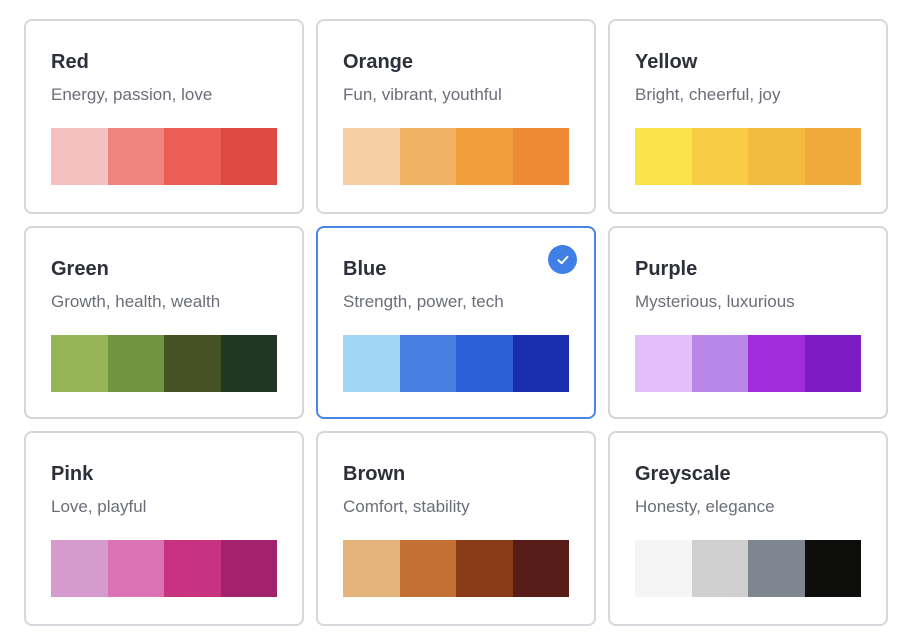 The height and width of the screenshot is (640, 904). I want to click on palette-title: Brown, so click(374, 474).